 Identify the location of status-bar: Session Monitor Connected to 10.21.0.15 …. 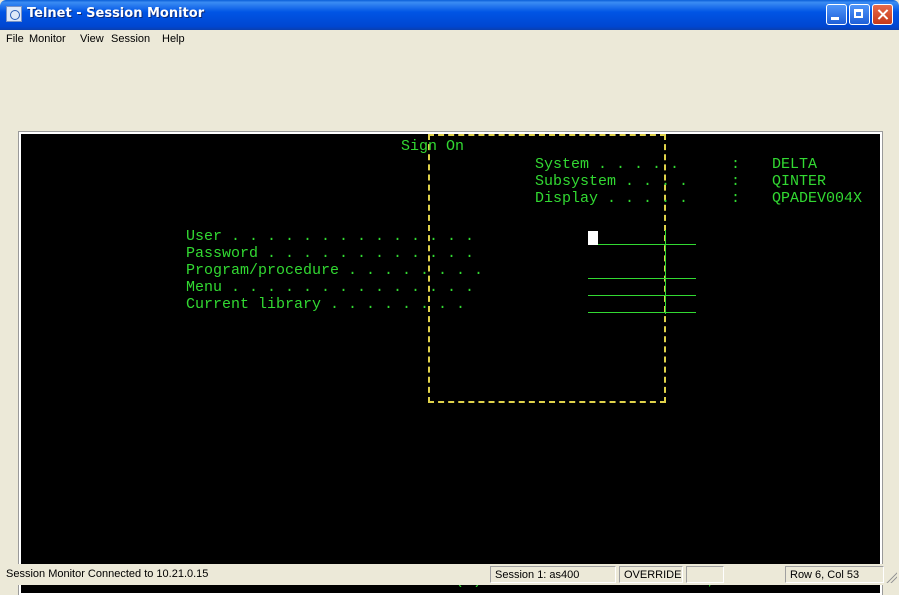
(449, 574).